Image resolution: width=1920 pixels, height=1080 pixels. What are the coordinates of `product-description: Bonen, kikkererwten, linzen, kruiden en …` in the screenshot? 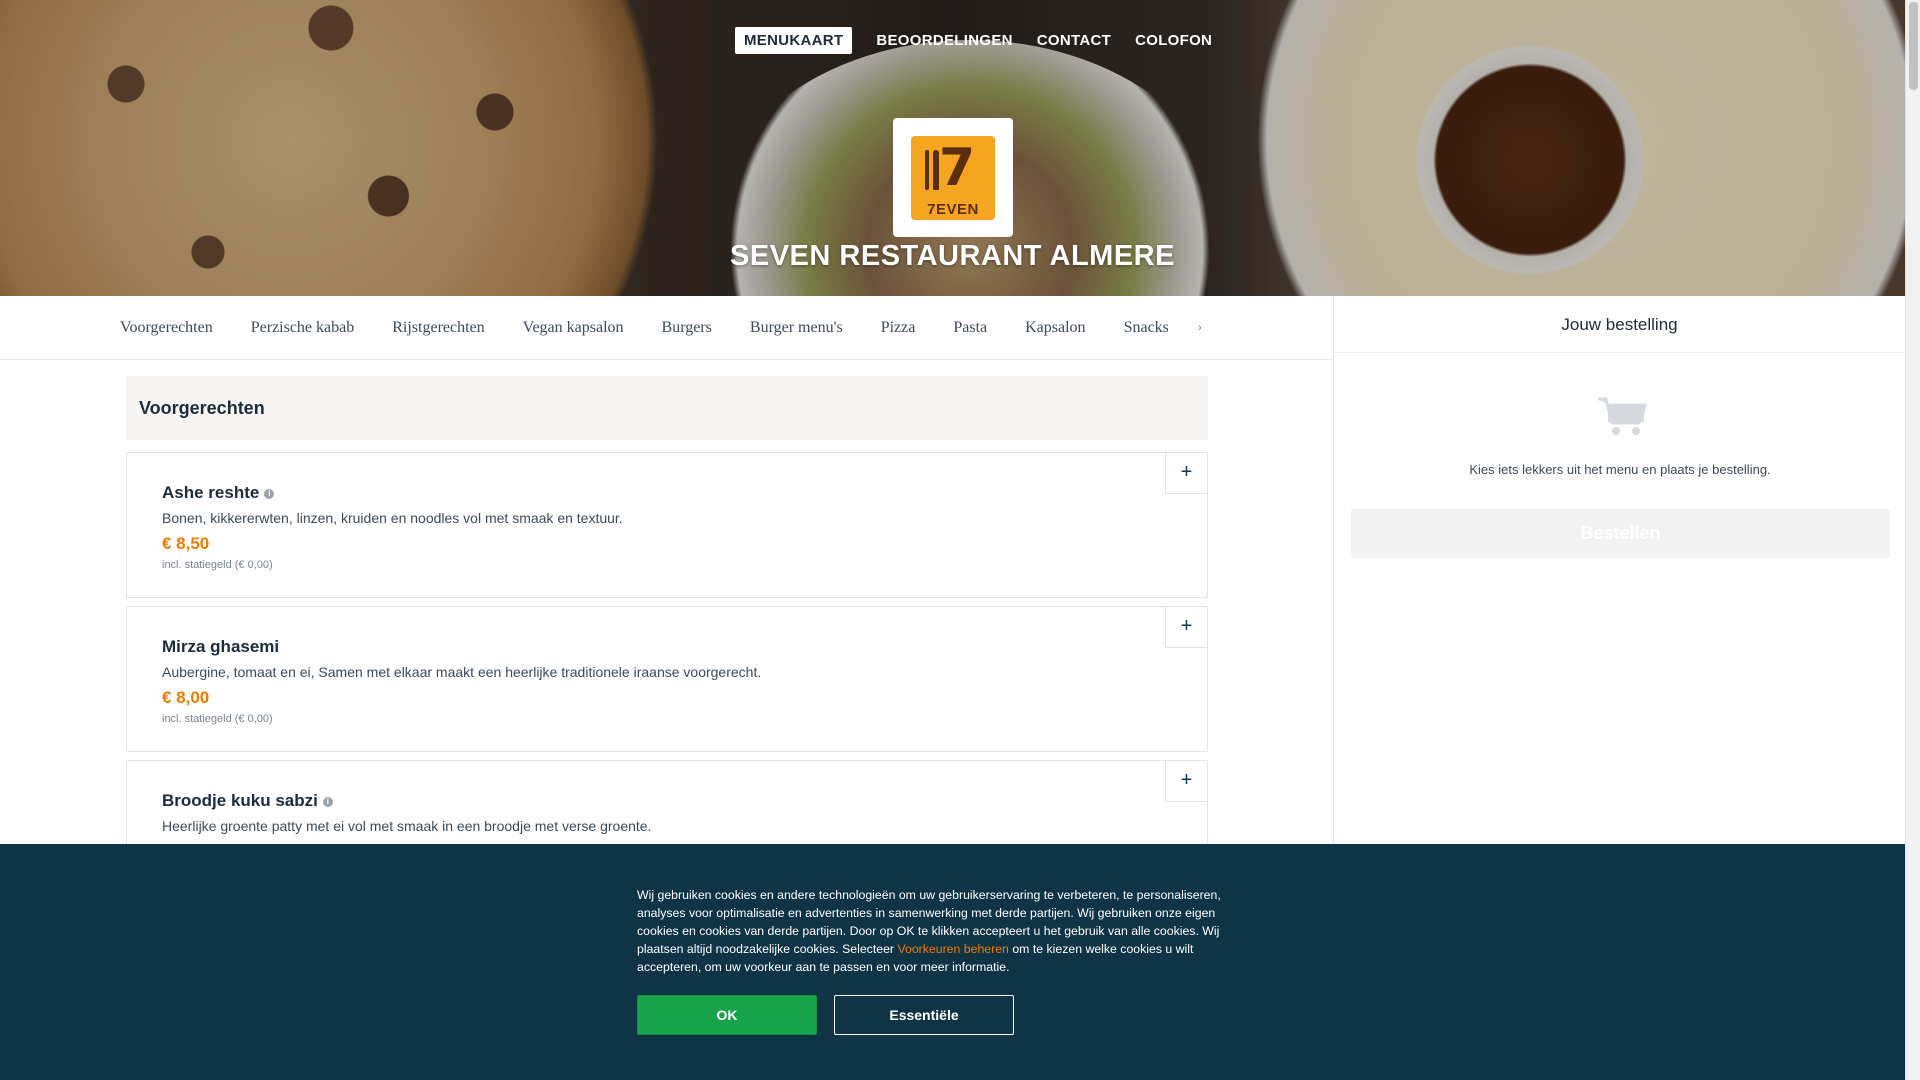 It's located at (392, 518).